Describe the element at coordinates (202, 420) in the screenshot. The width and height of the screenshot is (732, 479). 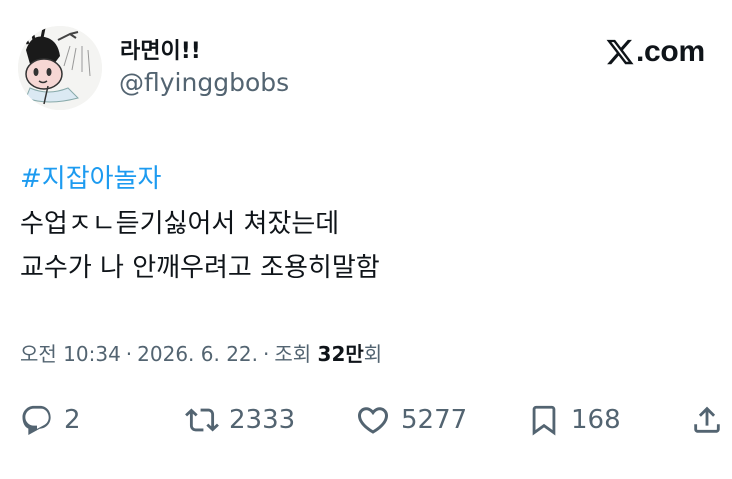
I see `retweet-icon` at that location.